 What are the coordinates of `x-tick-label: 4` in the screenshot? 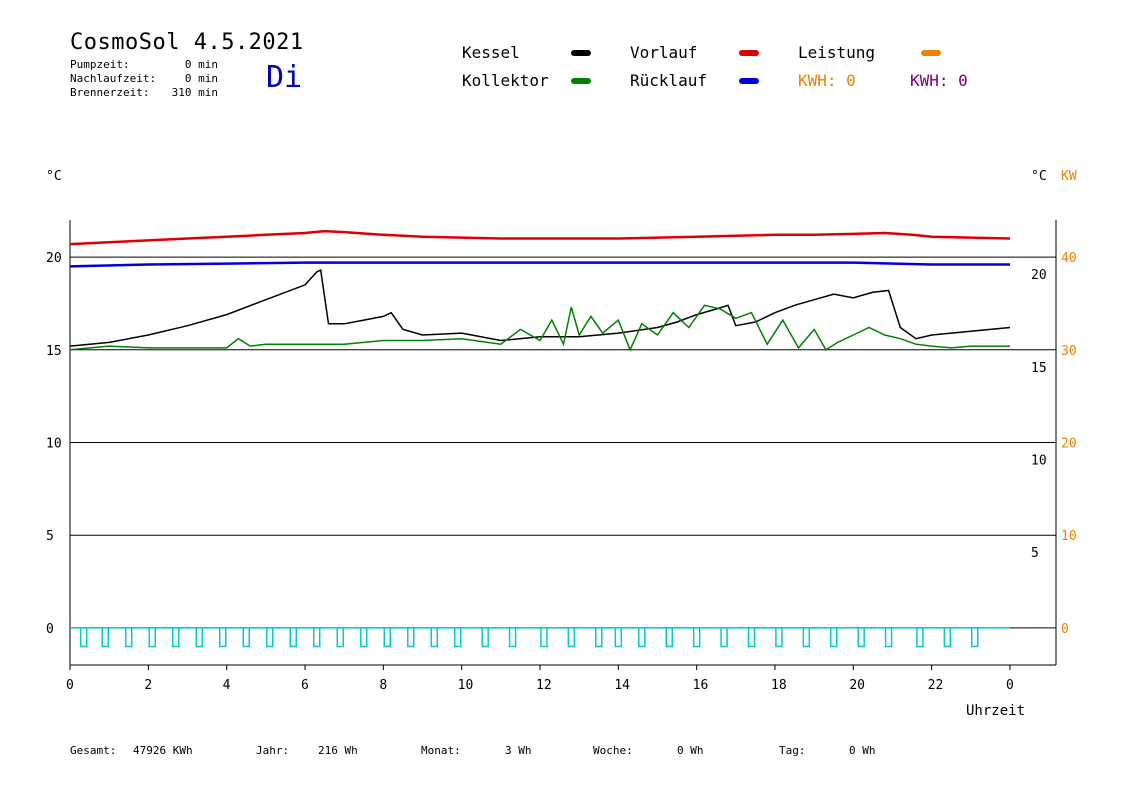 It's located at (227, 685).